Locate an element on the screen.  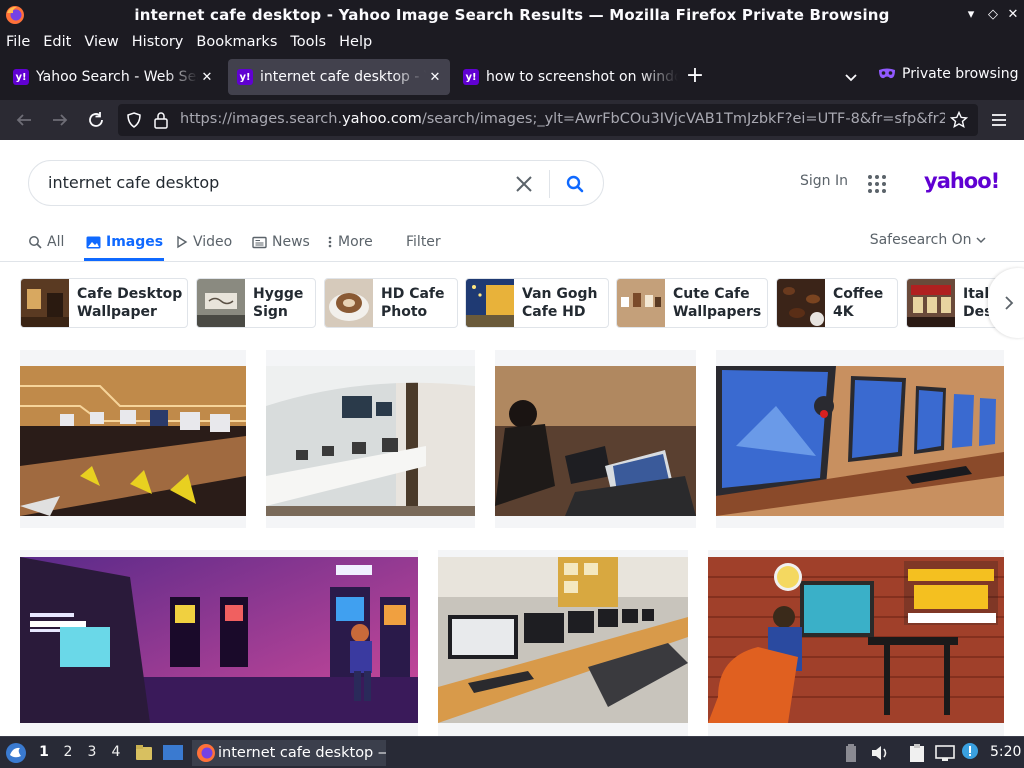
chip-label: Cafe Desktop Wallpaper is located at coordinates (130, 303).